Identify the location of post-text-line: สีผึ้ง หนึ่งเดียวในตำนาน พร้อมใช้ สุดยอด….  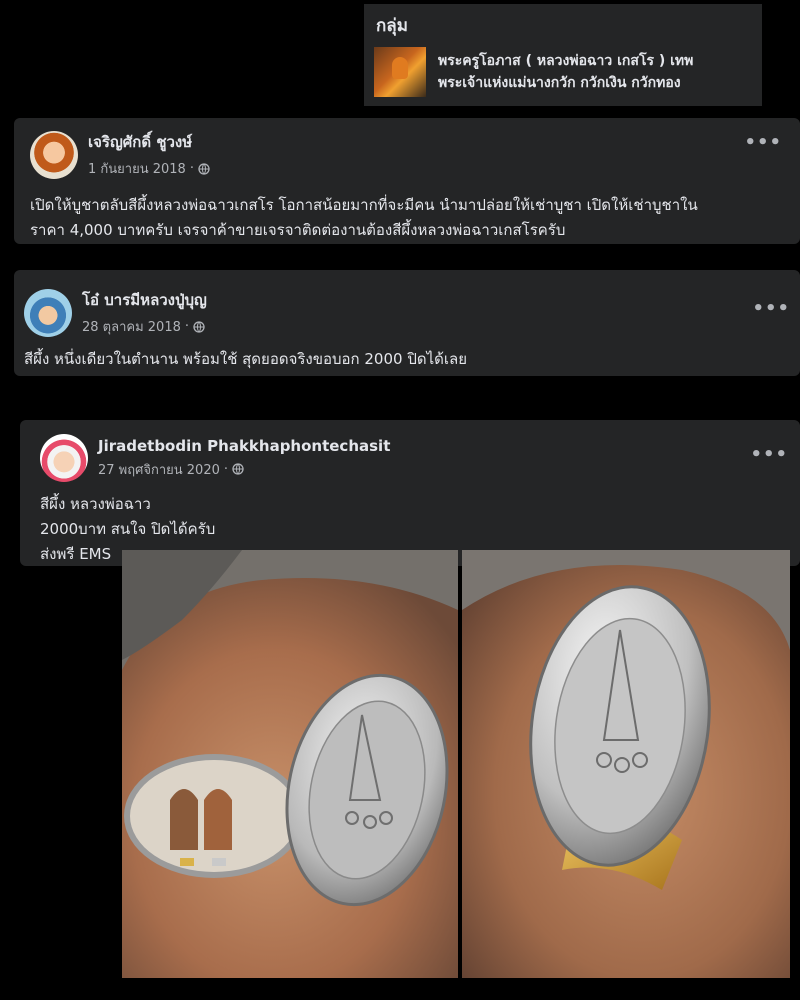
(245, 359).